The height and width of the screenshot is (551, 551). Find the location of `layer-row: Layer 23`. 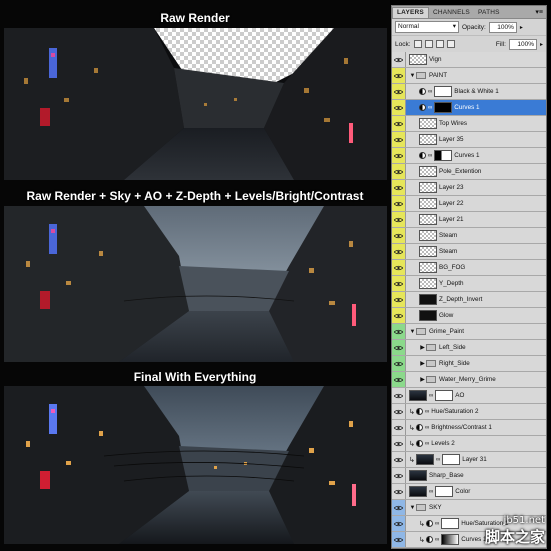

layer-row: Layer 23 is located at coordinates (469, 188).